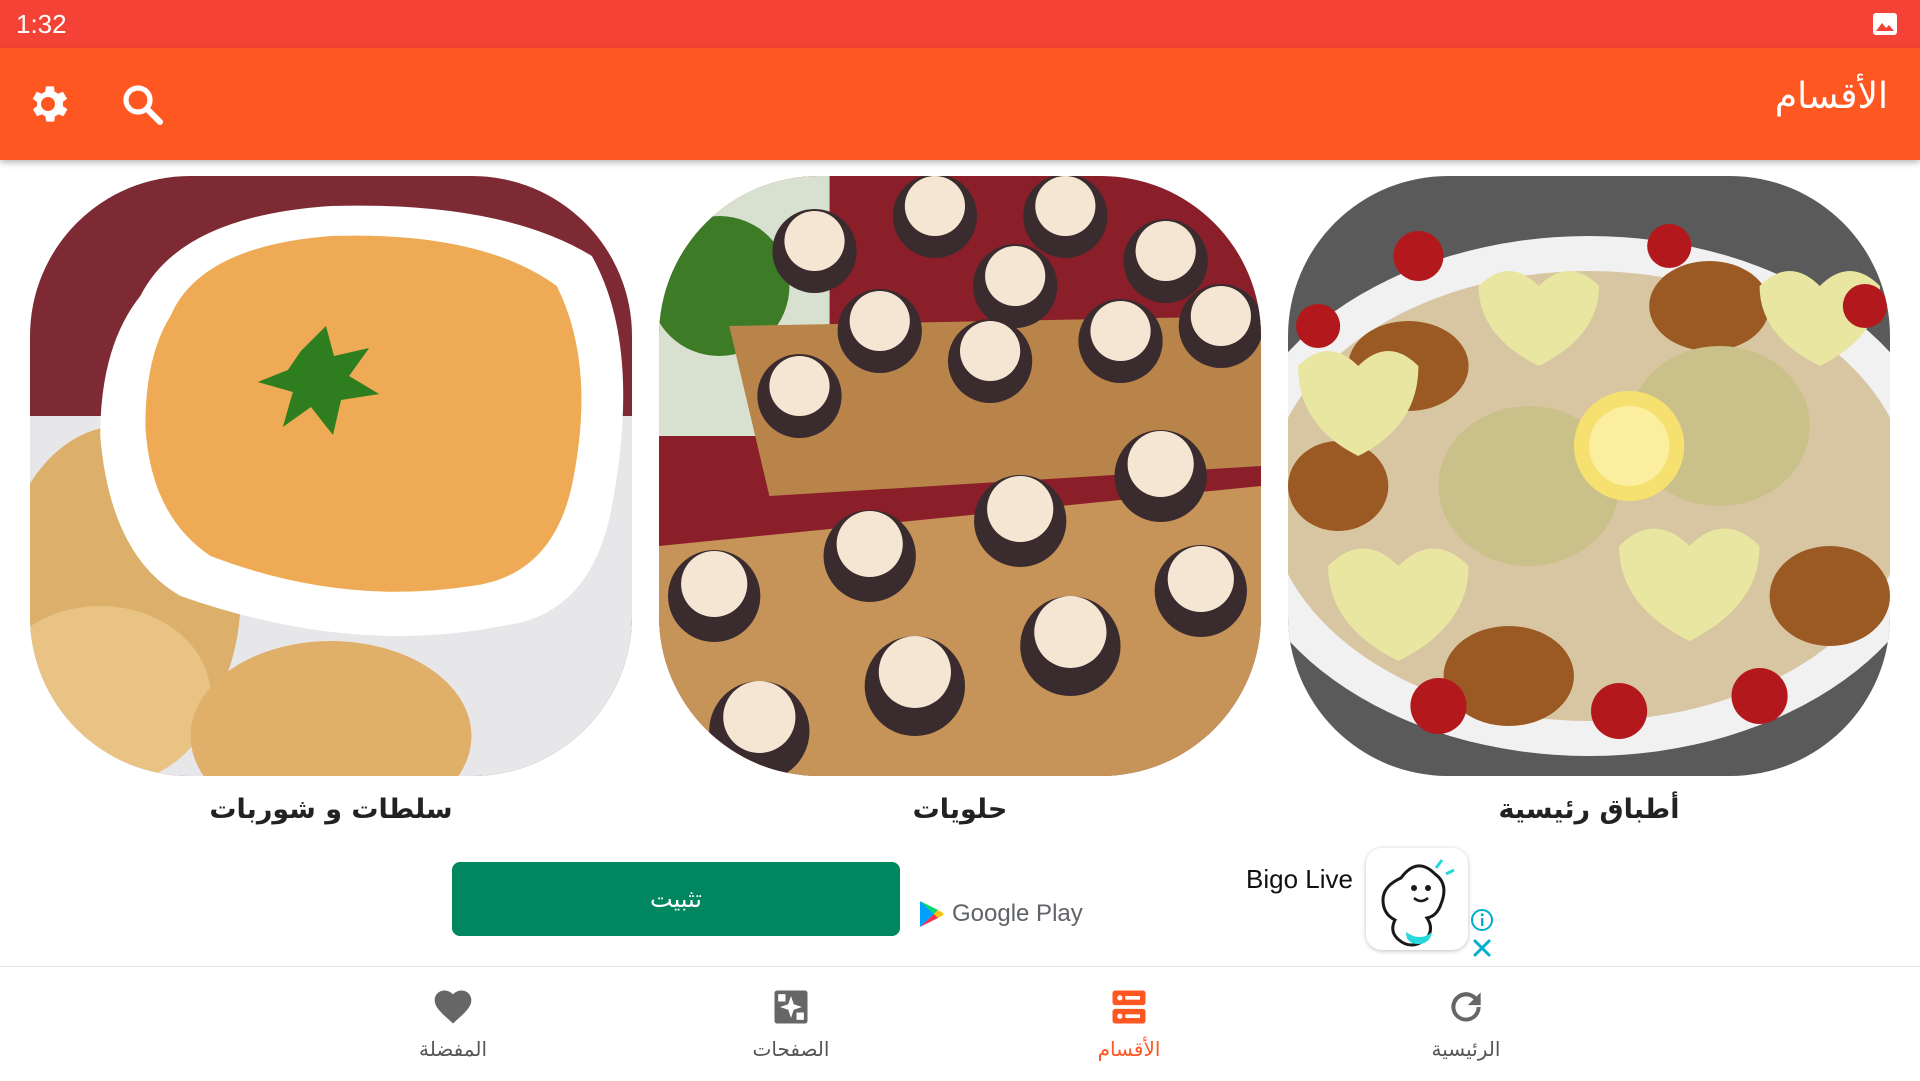 This screenshot has height=1081, width=1920. I want to click on category-label: أطباق رئيسية, so click(1589, 809).